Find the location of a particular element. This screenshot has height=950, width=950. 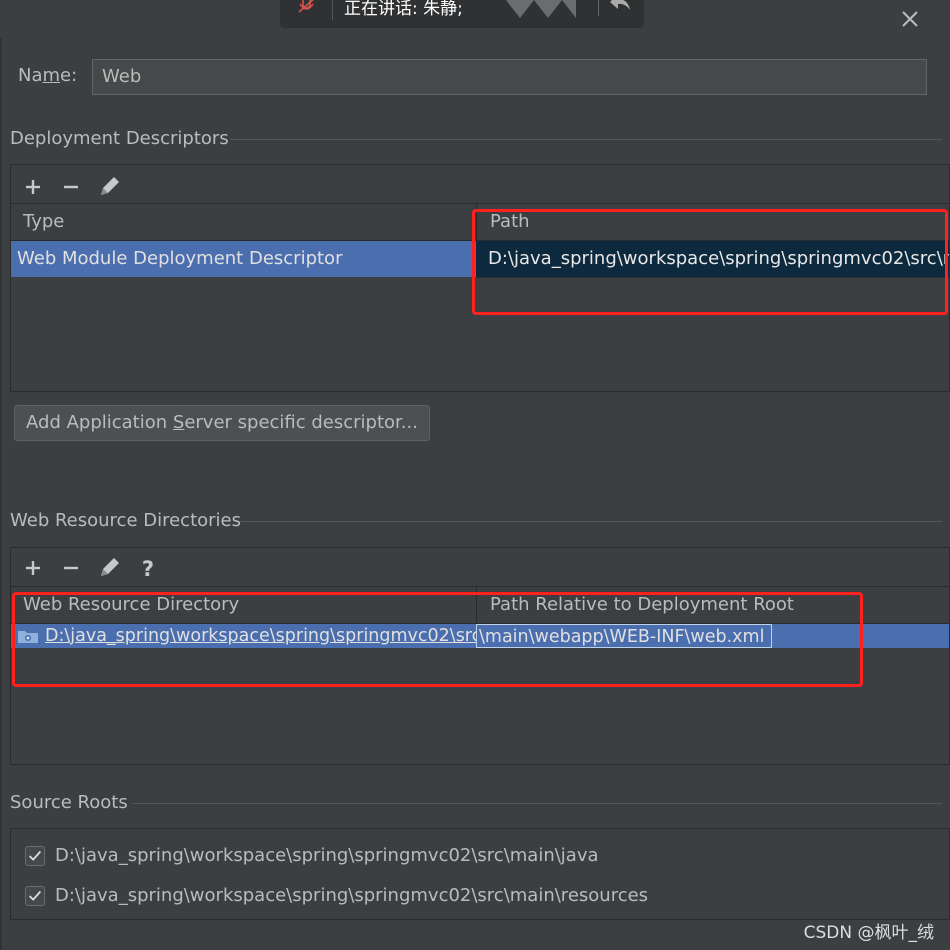

web-resources-section-title: Web Resource Directories is located at coordinates (125, 520).